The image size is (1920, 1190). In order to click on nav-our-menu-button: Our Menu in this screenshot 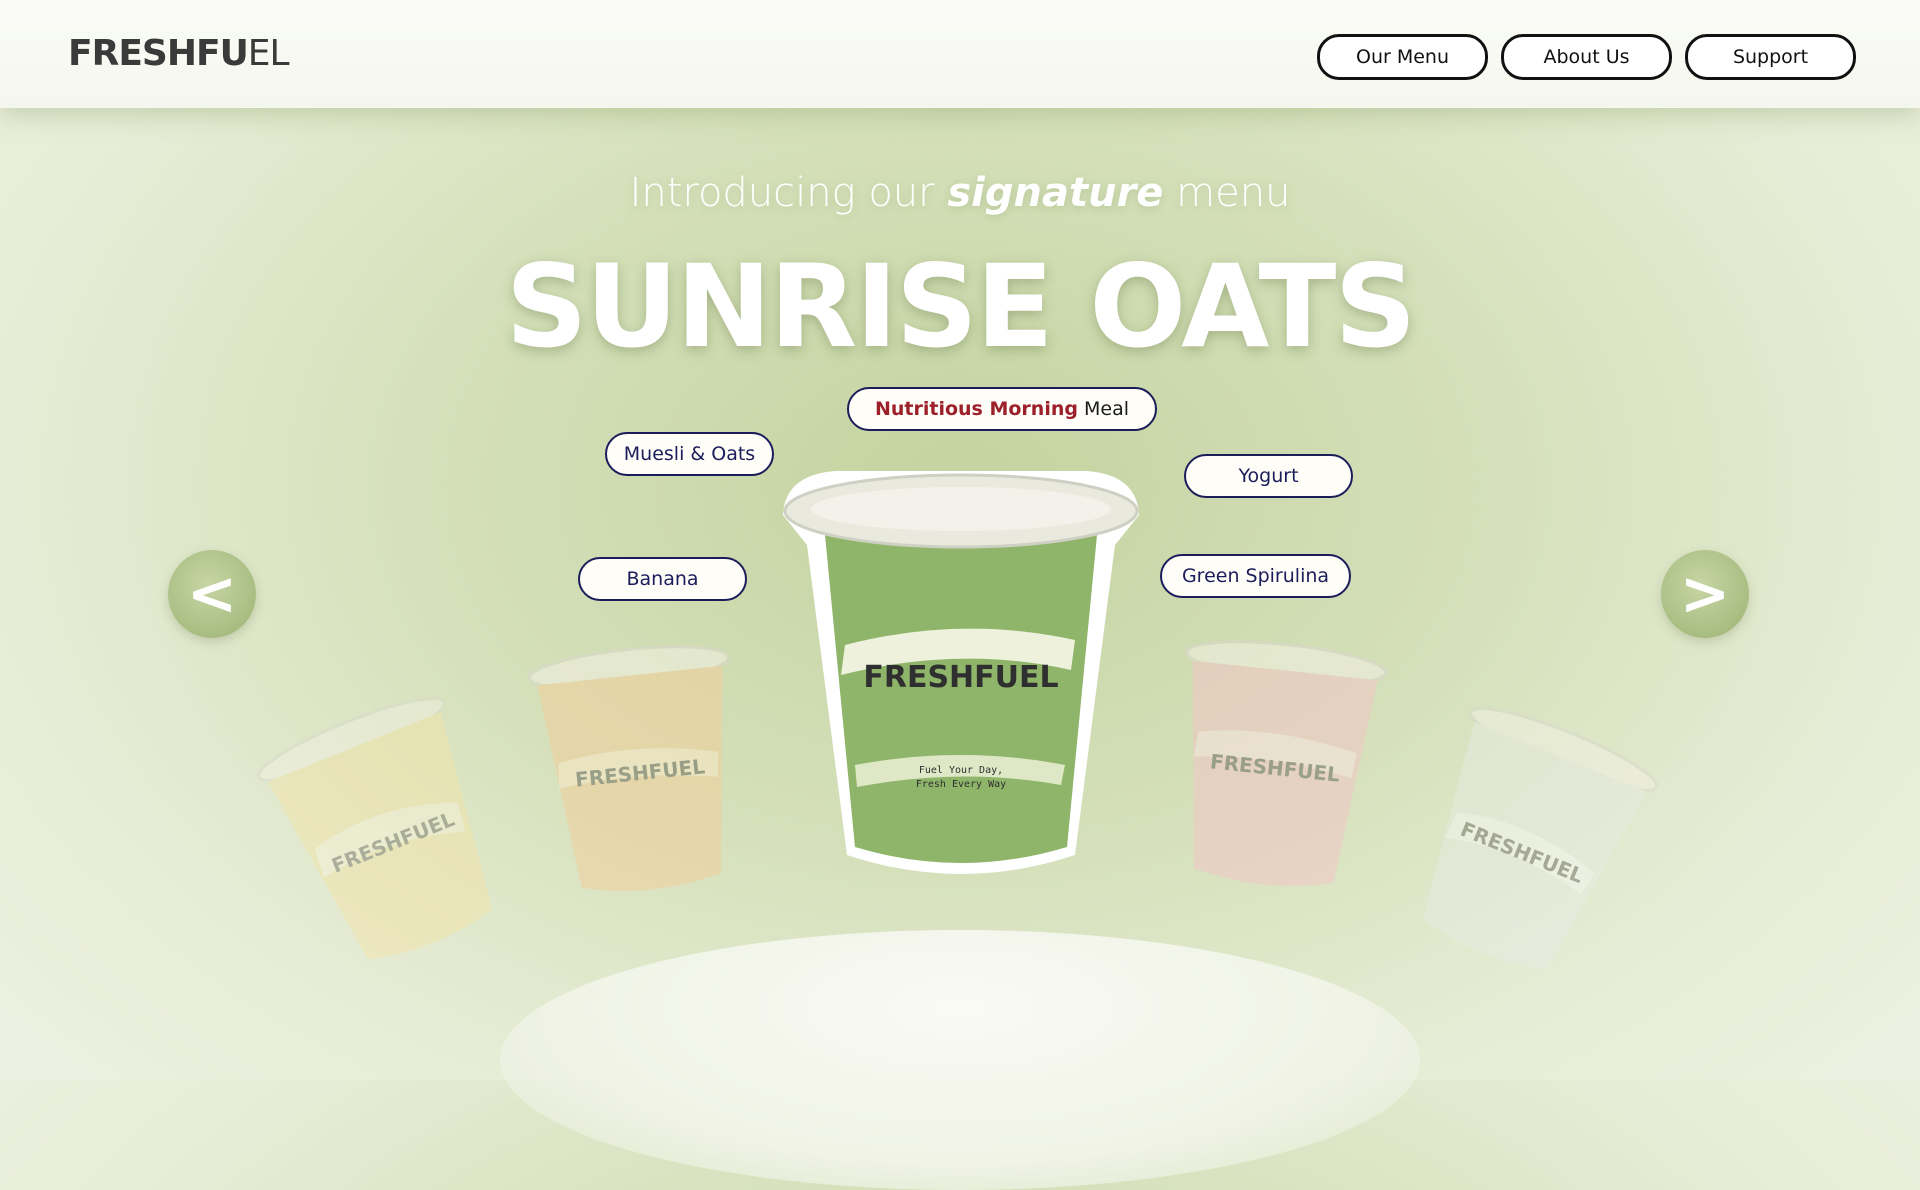, I will do `click(1402, 57)`.